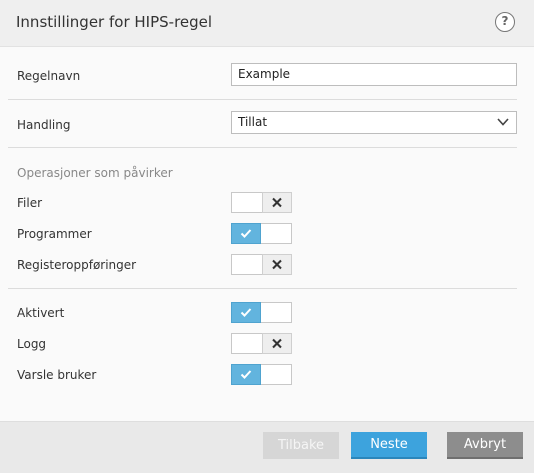 The width and height of the screenshot is (534, 473). I want to click on rule-name-label: Regelnavn, so click(49, 76).